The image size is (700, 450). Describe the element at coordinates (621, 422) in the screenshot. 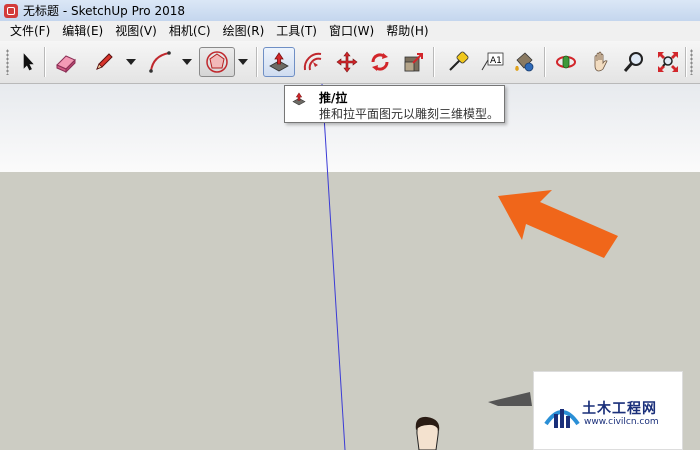

I see `watermark-url: www.civilcn.com` at that location.